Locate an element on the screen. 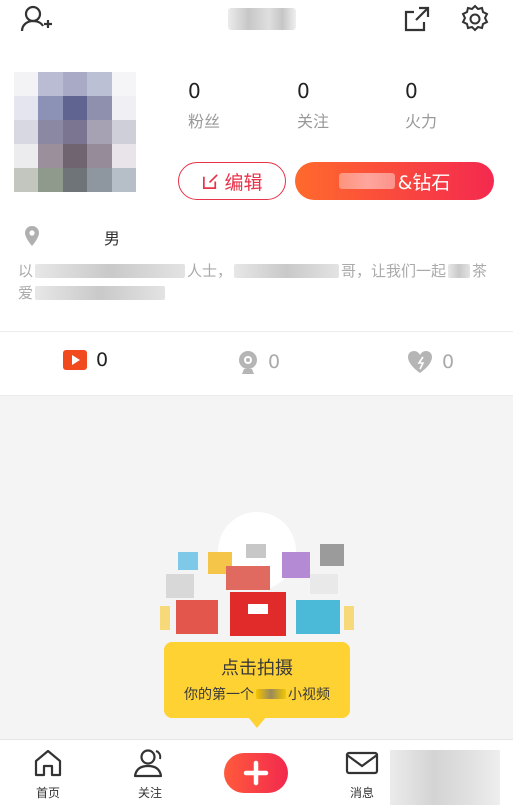 This screenshot has height=805, width=513. gear-icon is located at coordinates (475, 19).